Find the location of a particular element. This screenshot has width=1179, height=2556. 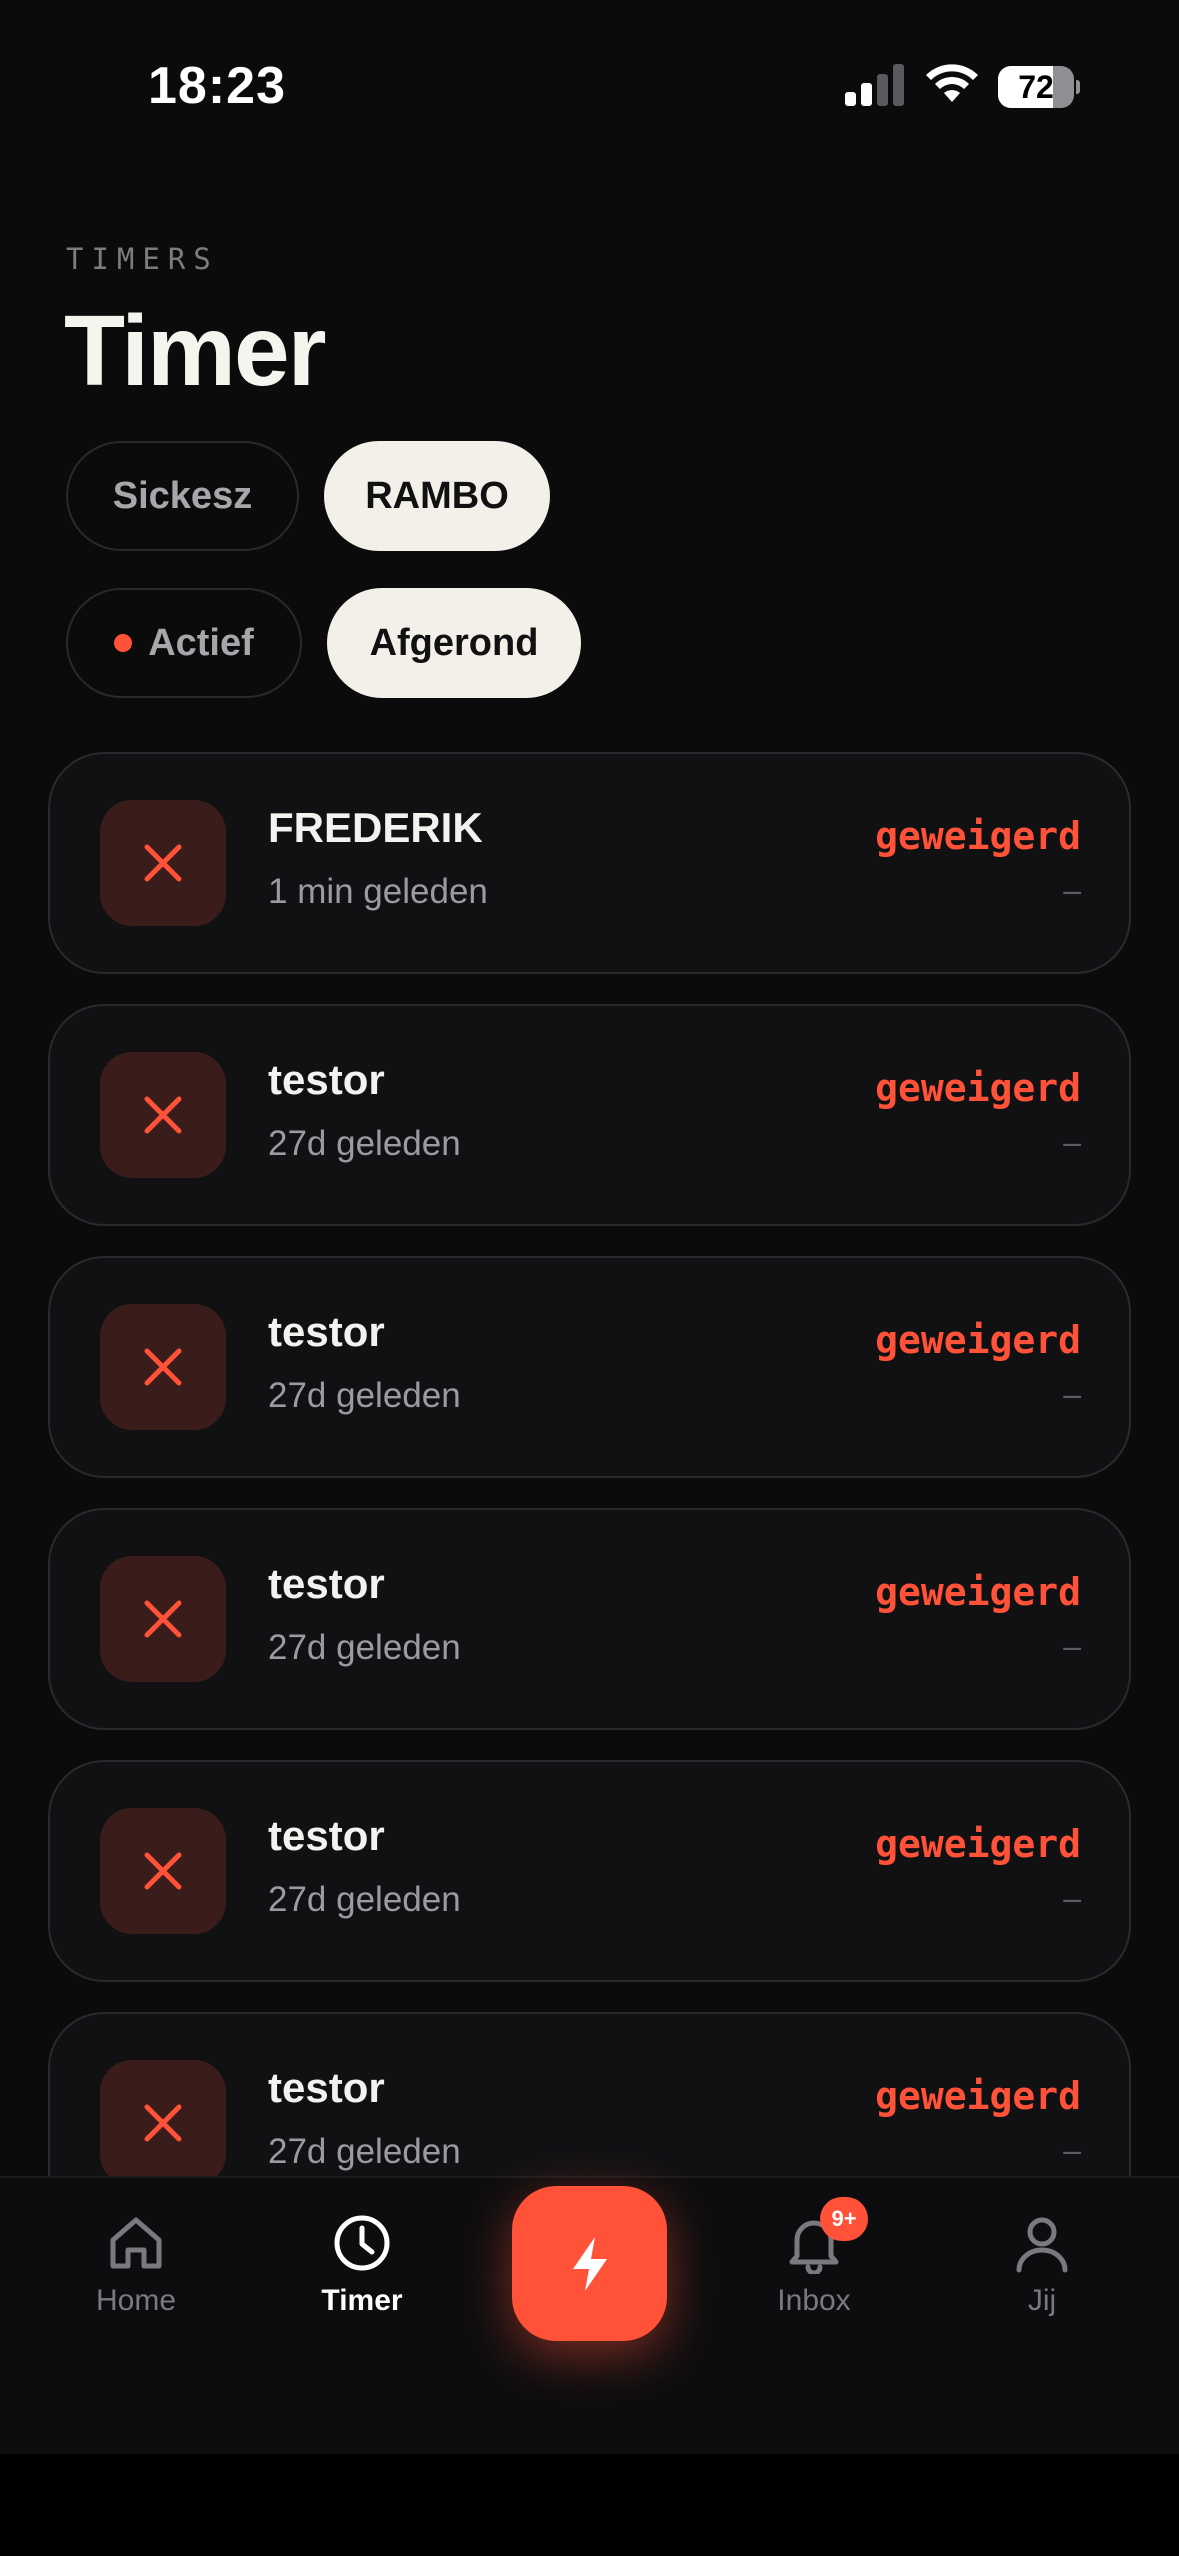

battery-percentage: 72 is located at coordinates (1036, 87).